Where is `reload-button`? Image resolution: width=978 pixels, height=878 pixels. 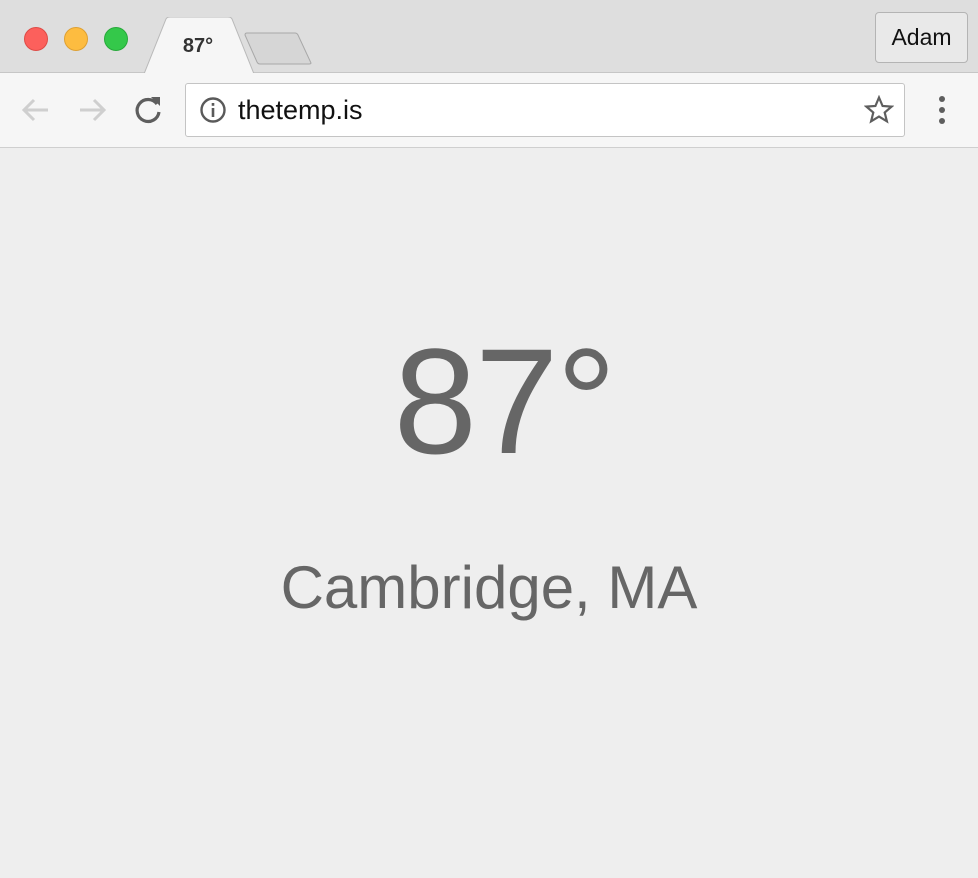 reload-button is located at coordinates (148, 110).